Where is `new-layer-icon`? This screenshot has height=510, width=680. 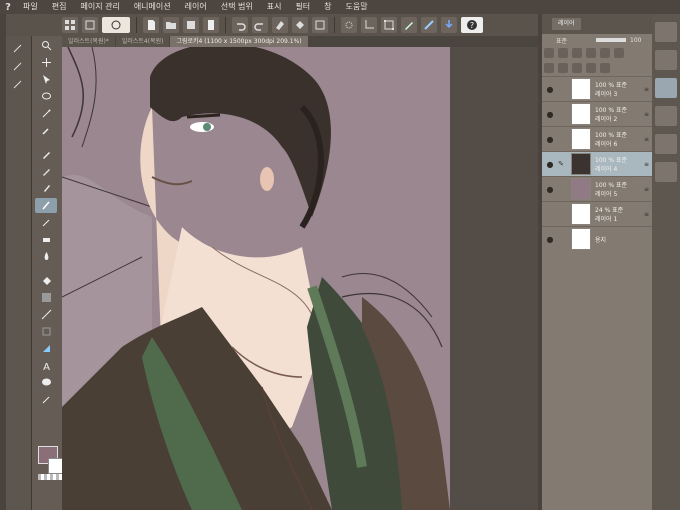 new-layer-icon is located at coordinates (549, 68).